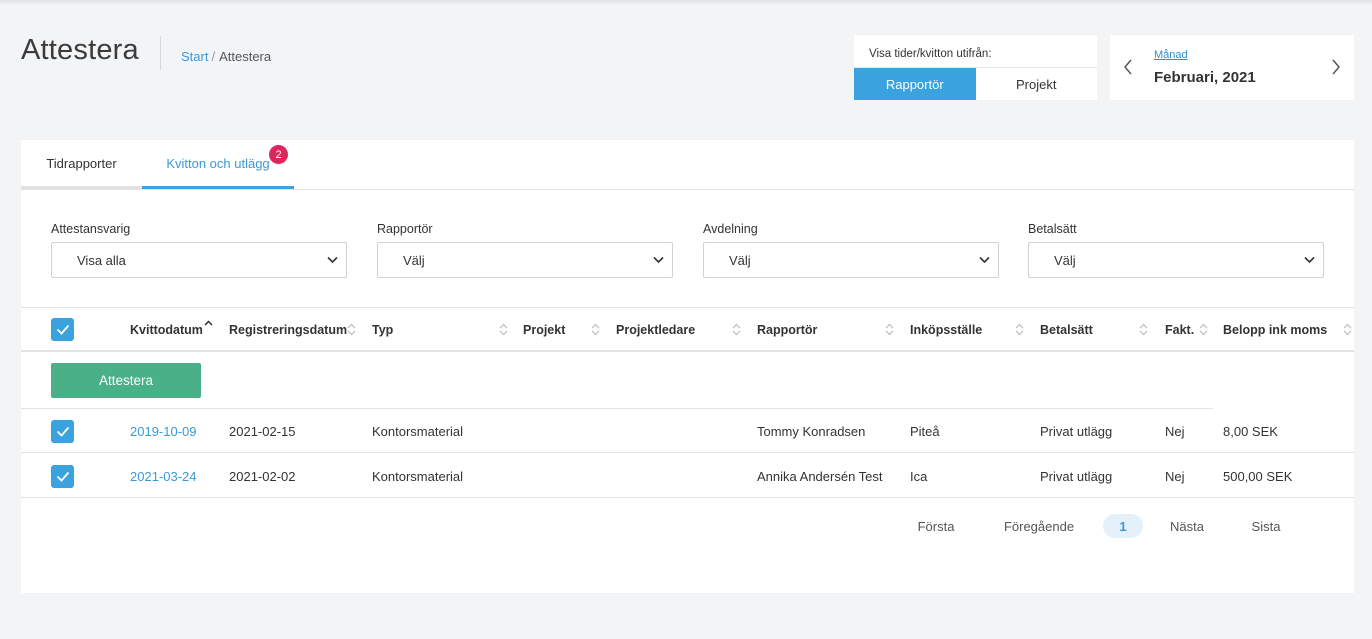 The height and width of the screenshot is (639, 1372). I want to click on registreringsdatum-cell: 2021-02-02, so click(262, 476).